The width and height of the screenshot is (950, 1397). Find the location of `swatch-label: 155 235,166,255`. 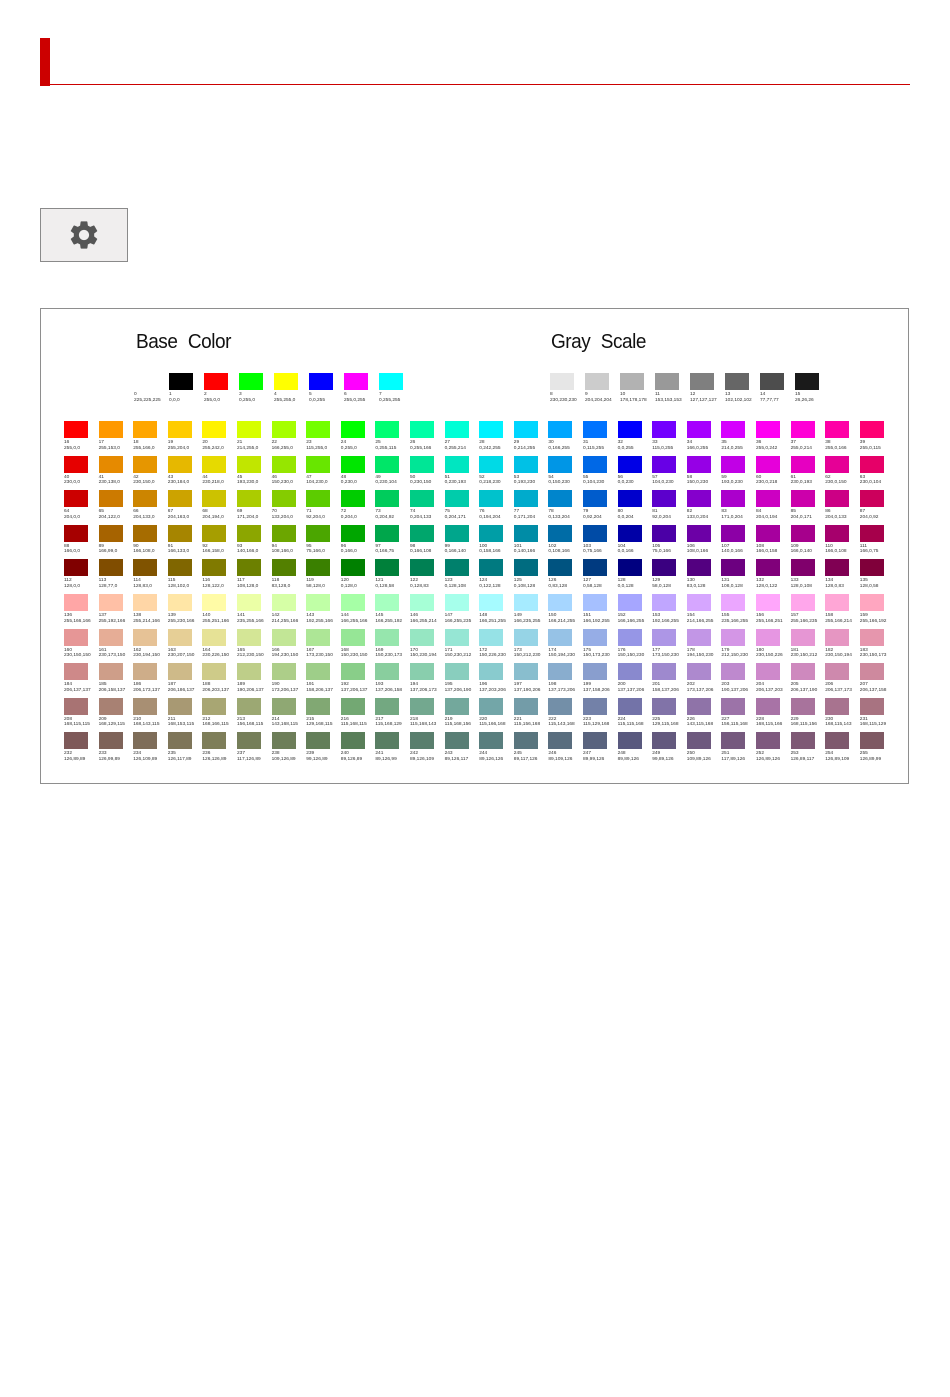

swatch-label: 155 235,166,255 is located at coordinates (734, 618).